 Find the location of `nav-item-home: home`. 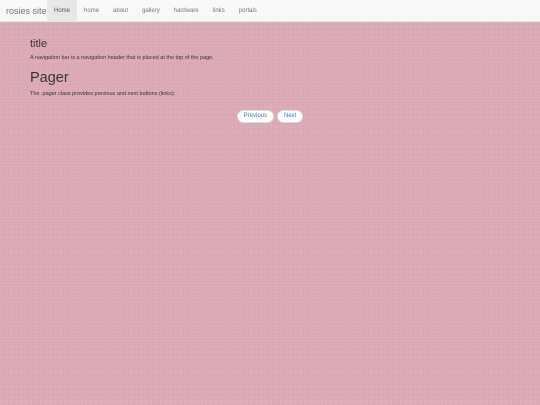

nav-item-home: home is located at coordinates (91, 10).